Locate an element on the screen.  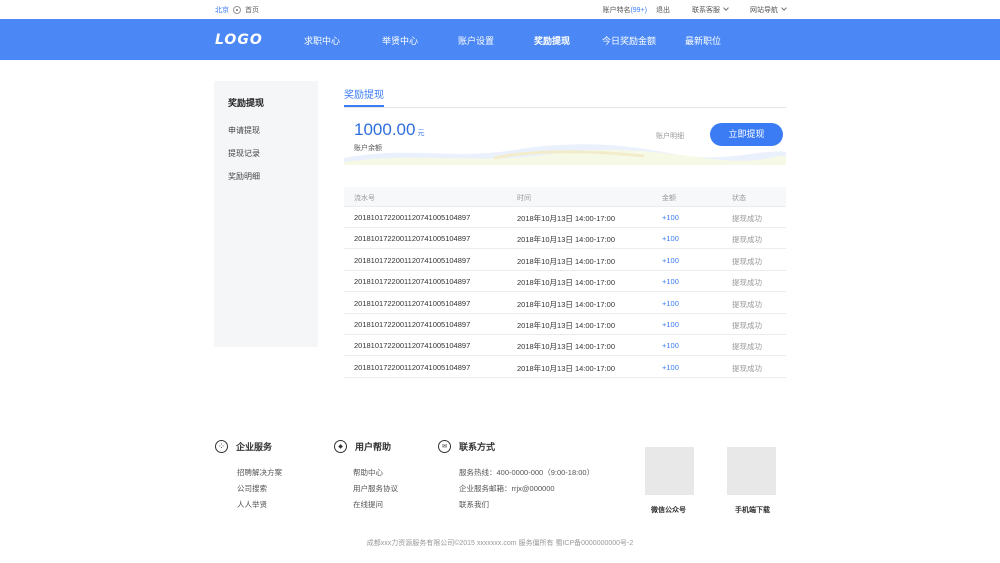
service-label: 联系客服 is located at coordinates (706, 10).